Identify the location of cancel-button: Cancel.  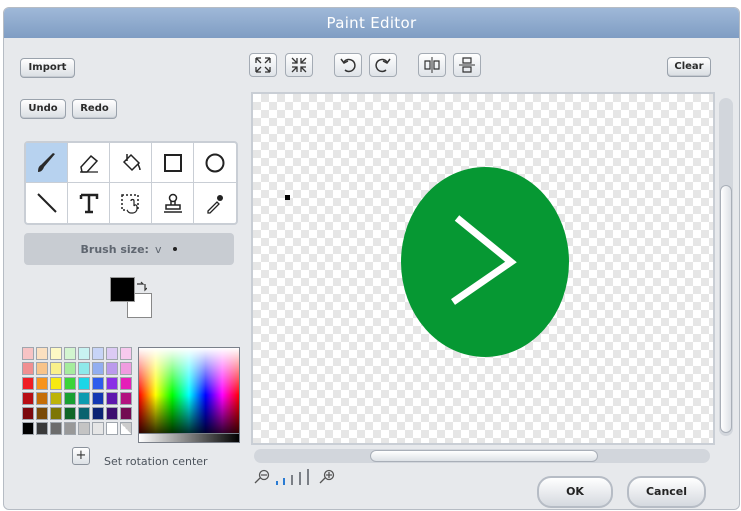
(666, 492).